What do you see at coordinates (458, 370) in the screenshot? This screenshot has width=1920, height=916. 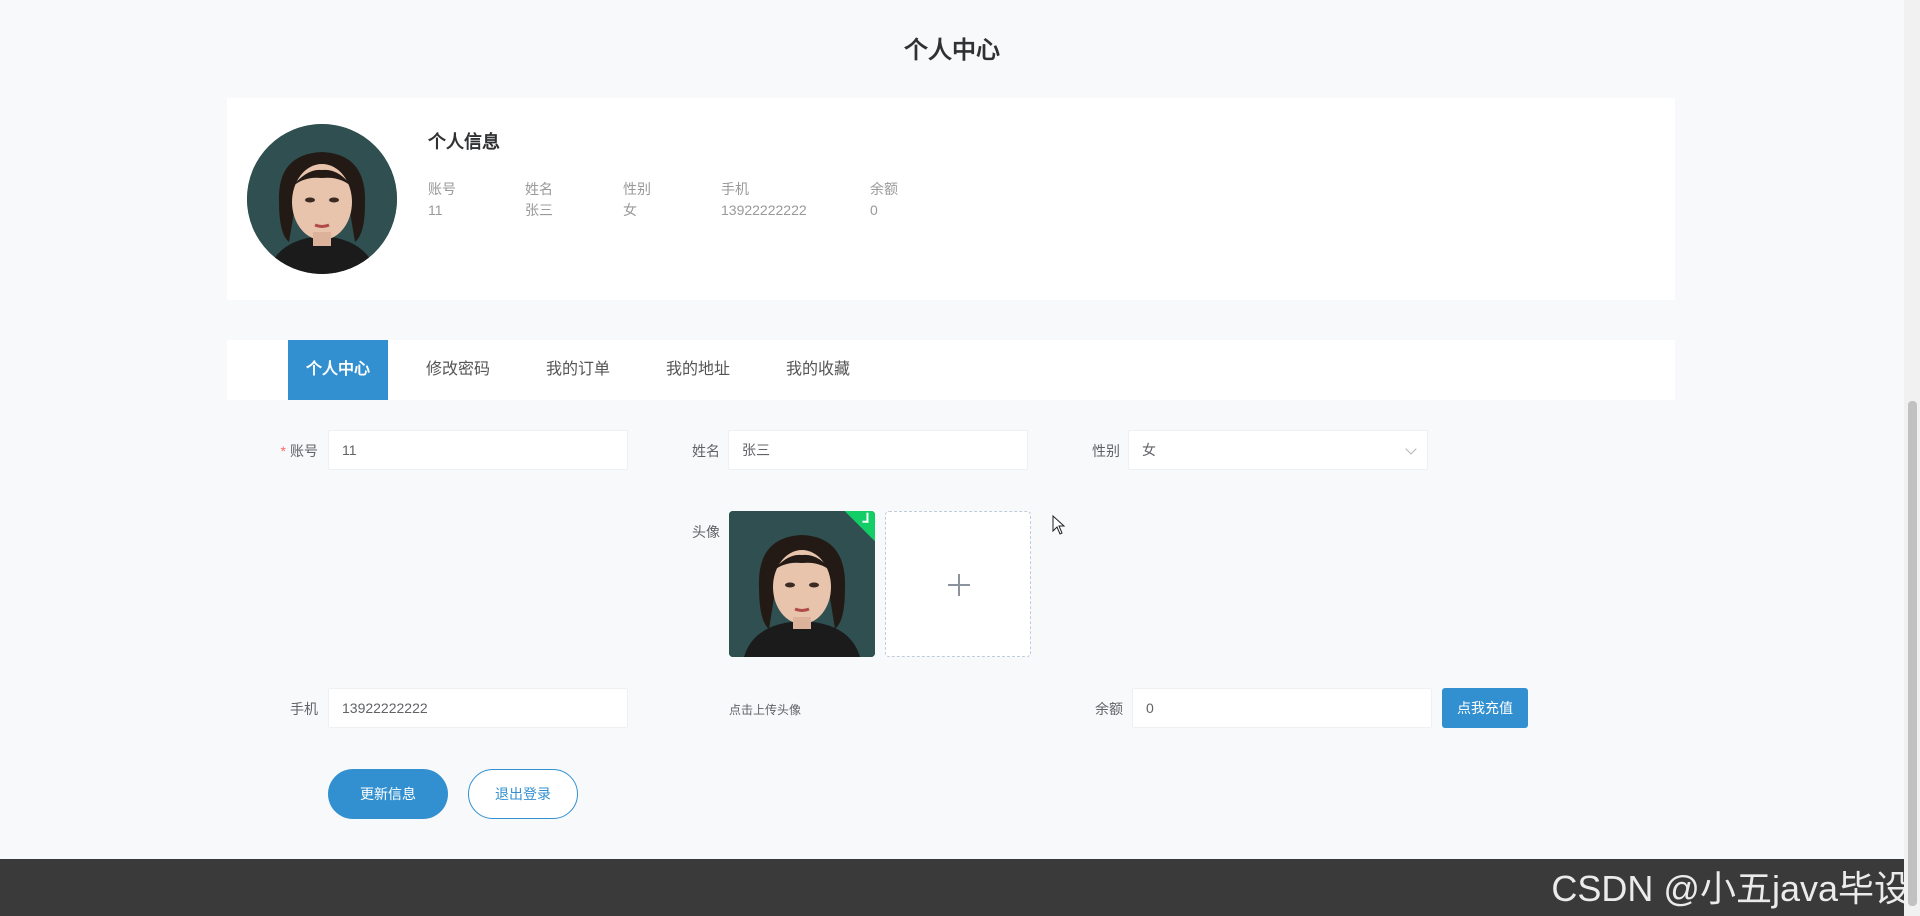 I see `tab-change-password: 修改密码` at bounding box center [458, 370].